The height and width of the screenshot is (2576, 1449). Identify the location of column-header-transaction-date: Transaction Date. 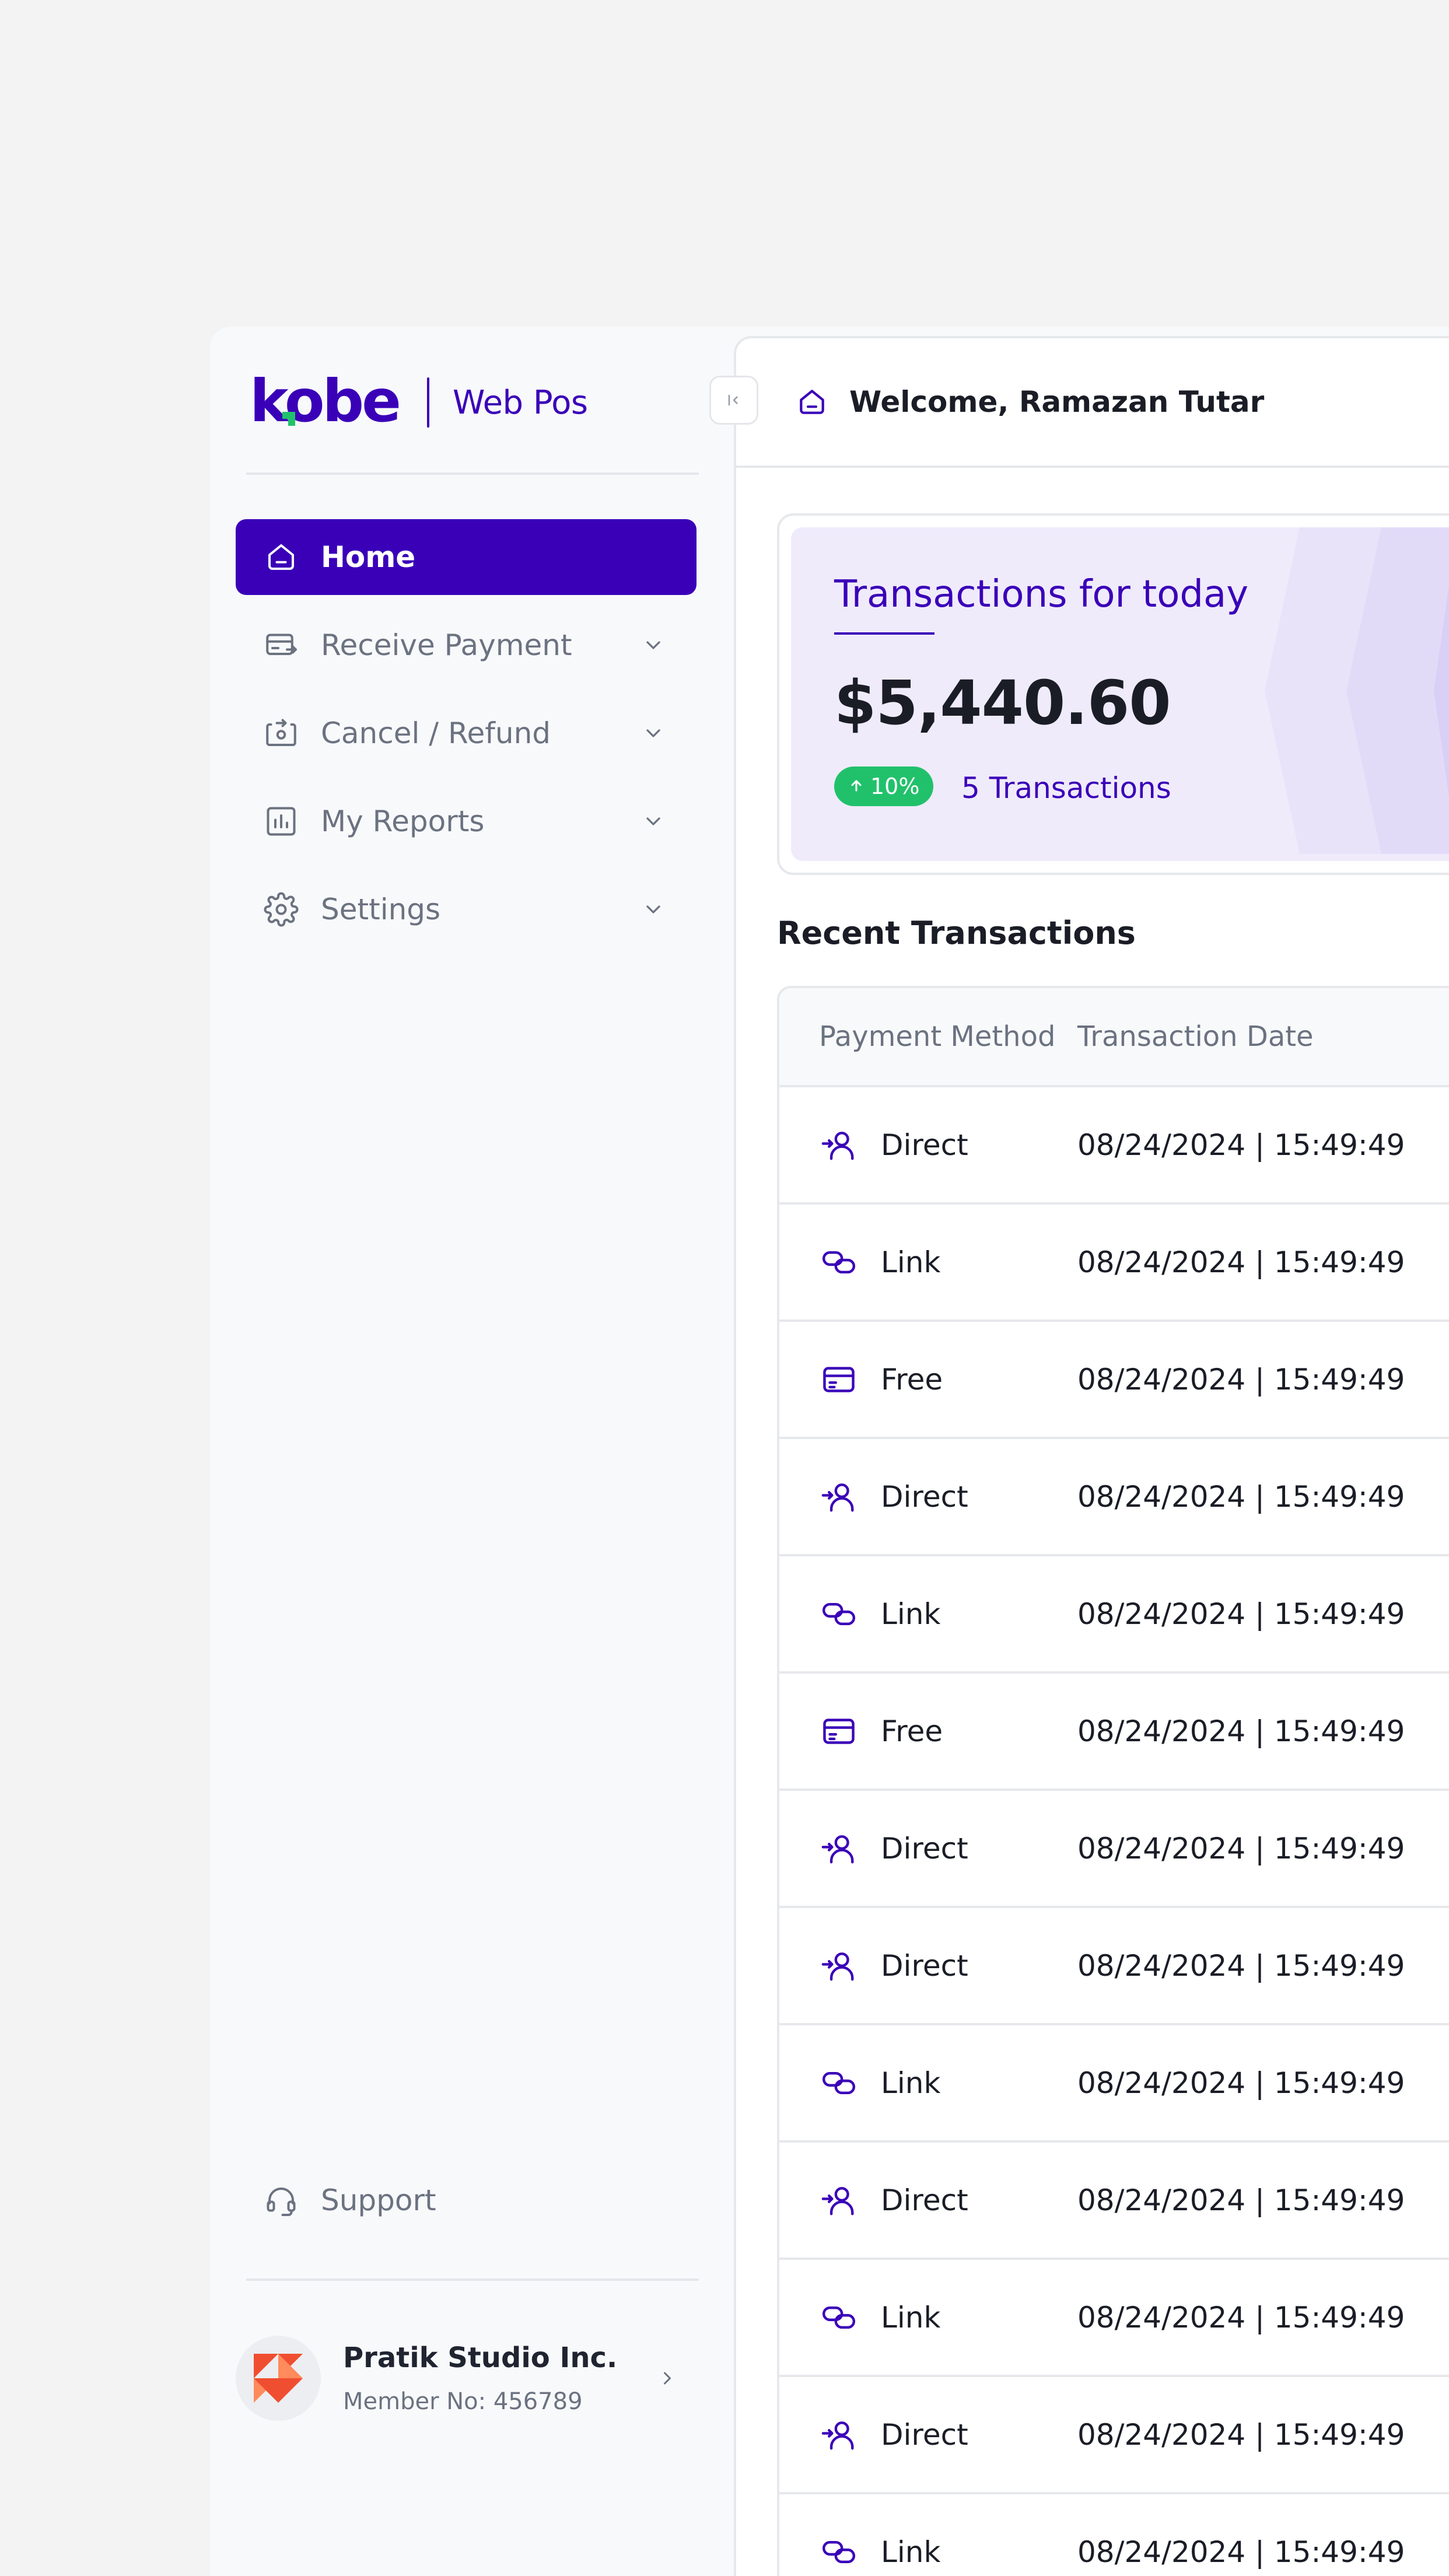
(1263, 1036).